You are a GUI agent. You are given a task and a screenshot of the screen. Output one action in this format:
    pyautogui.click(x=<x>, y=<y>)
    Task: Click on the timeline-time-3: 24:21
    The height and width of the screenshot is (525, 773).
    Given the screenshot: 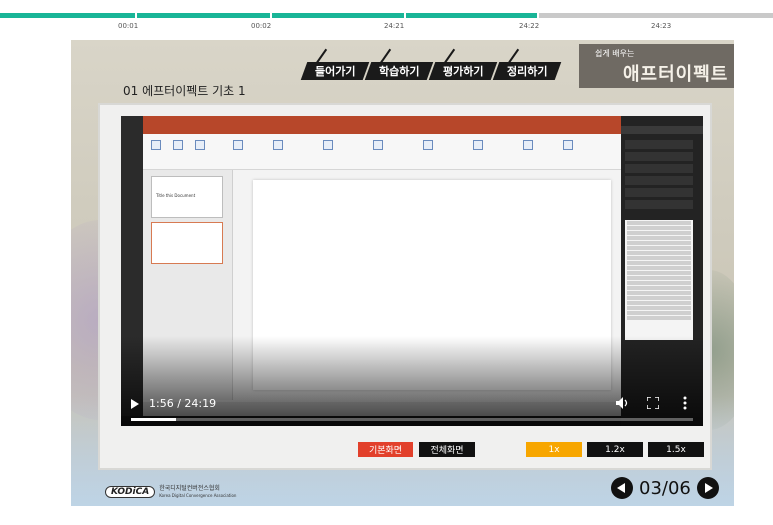 What is the action you would take?
    pyautogui.click(x=394, y=26)
    